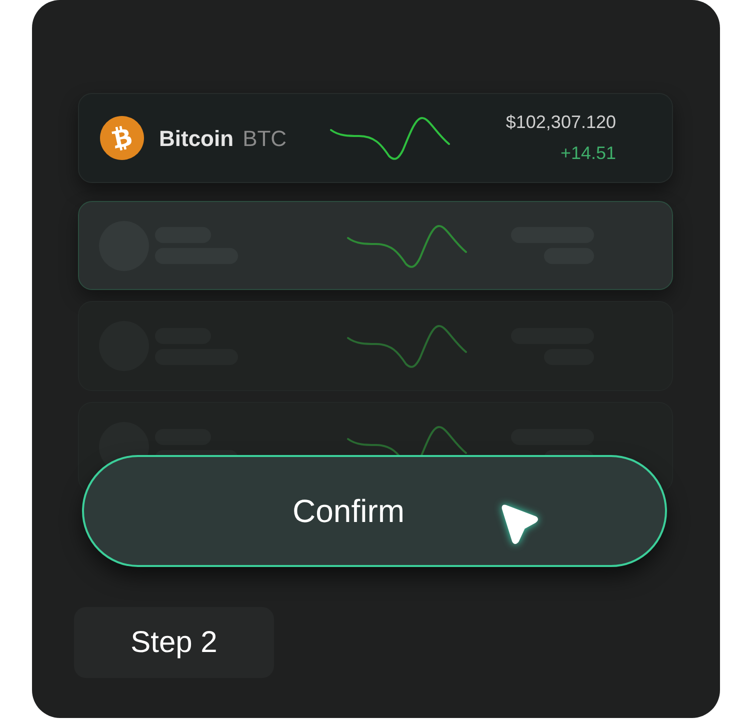 Image resolution: width=750 pixels, height=720 pixels. What do you see at coordinates (196, 138) in the screenshot?
I see `coin-name: Bitcoin` at bounding box center [196, 138].